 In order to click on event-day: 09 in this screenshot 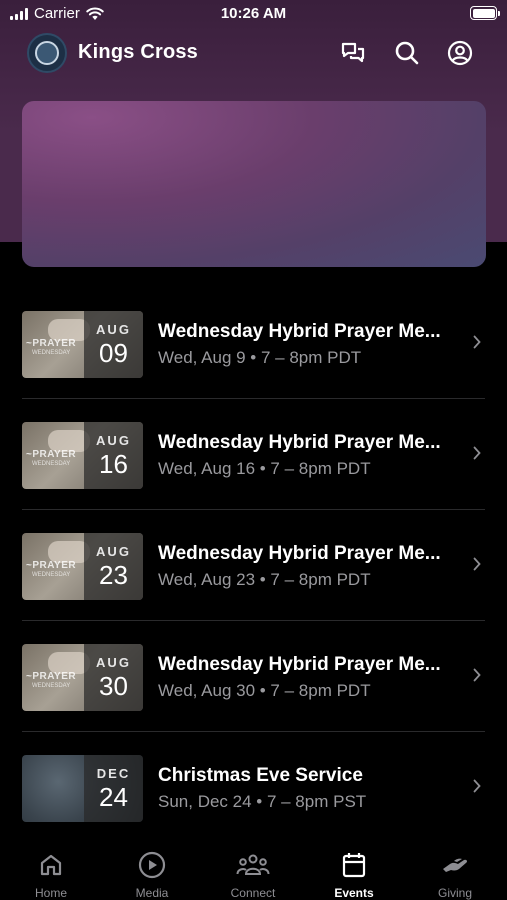, I will do `click(113, 353)`.